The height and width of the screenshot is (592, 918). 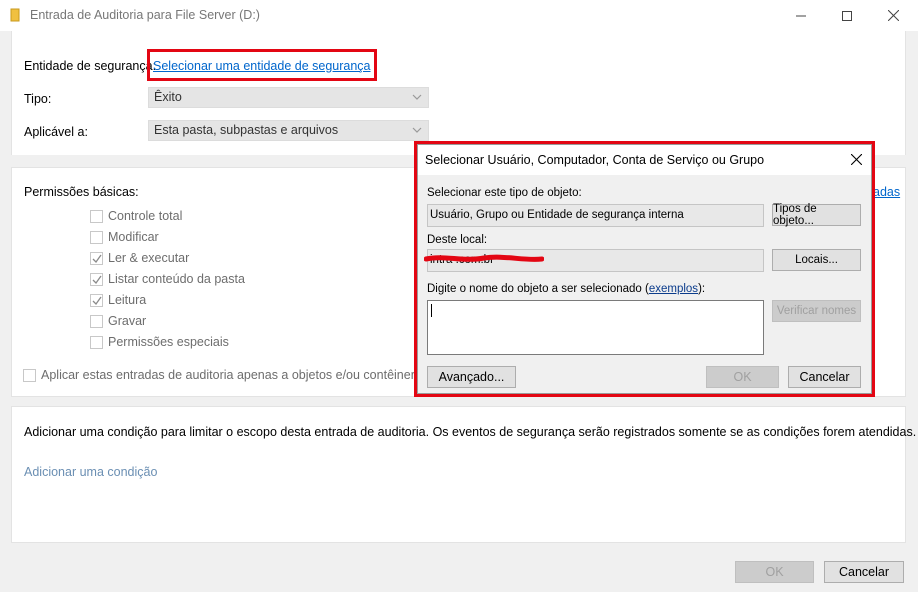 What do you see at coordinates (127, 321) in the screenshot?
I see `permission-label: Gravar` at bounding box center [127, 321].